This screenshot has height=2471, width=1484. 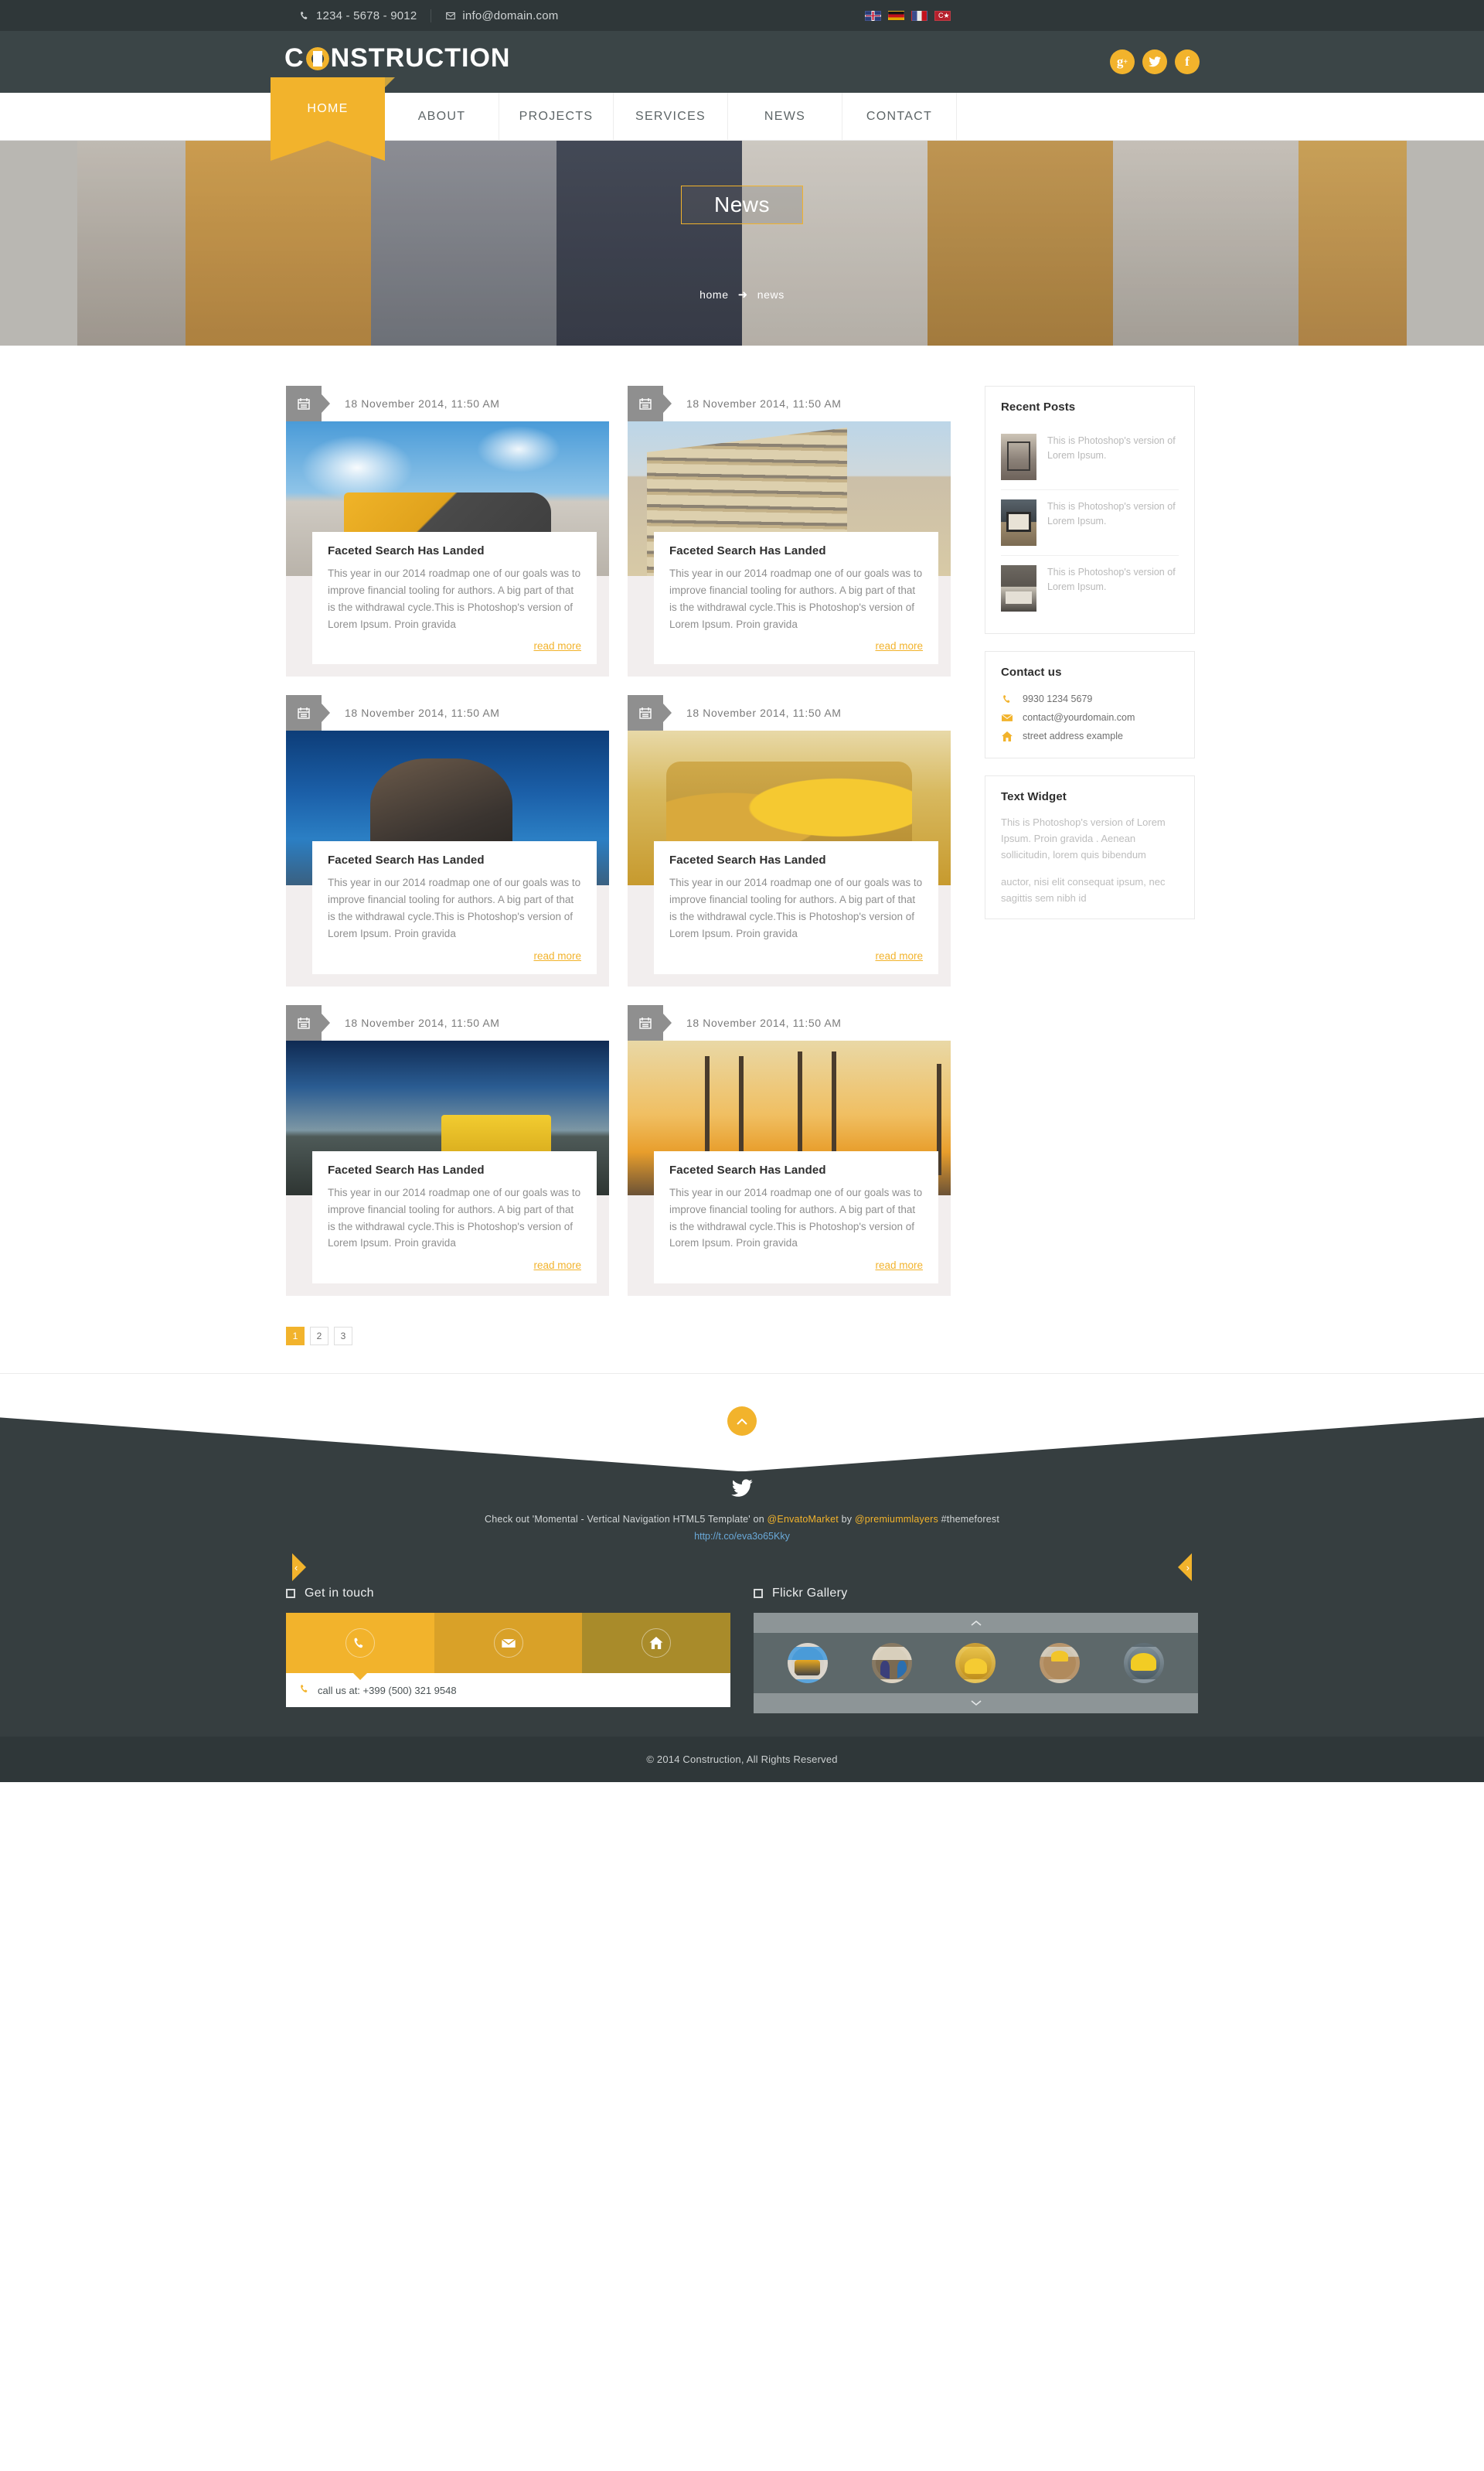 I want to click on get-in-touch-tabs, so click(x=508, y=1647).